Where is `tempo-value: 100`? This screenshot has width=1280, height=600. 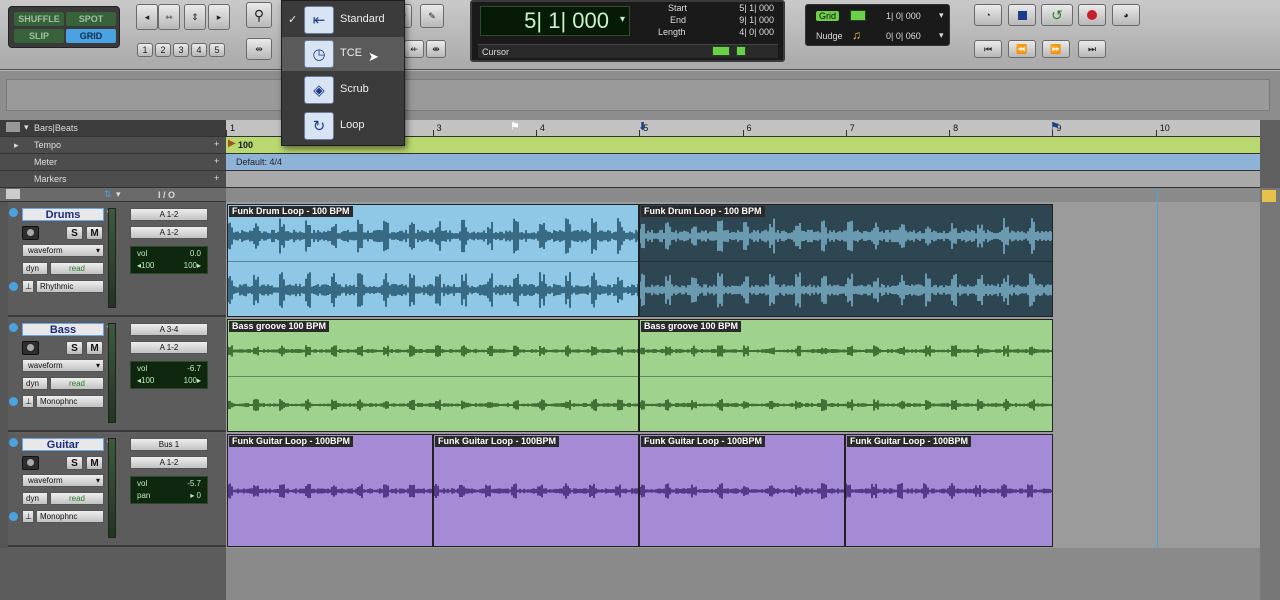 tempo-value: 100 is located at coordinates (245, 145).